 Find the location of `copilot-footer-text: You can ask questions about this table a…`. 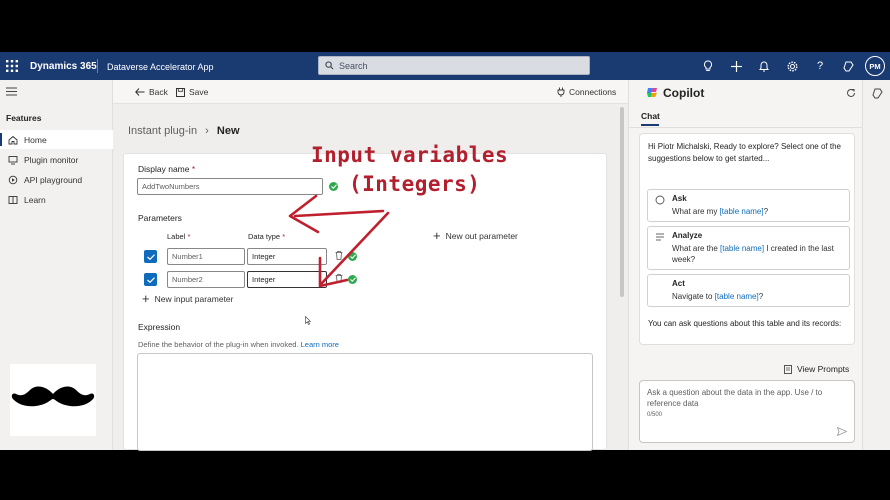

copilot-footer-text: You can ask questions about this table a… is located at coordinates (745, 323).